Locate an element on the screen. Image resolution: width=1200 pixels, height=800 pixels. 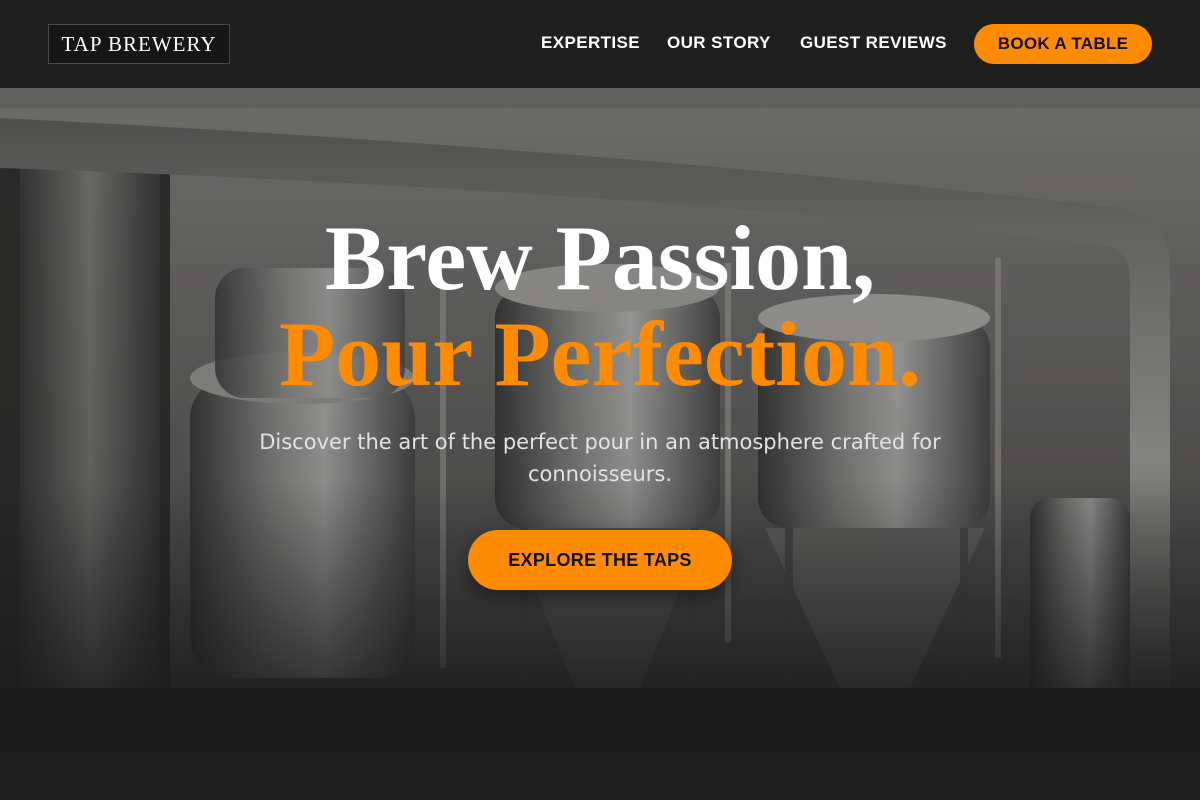
nav-link-expertise: EXPERTISE is located at coordinates (590, 43).